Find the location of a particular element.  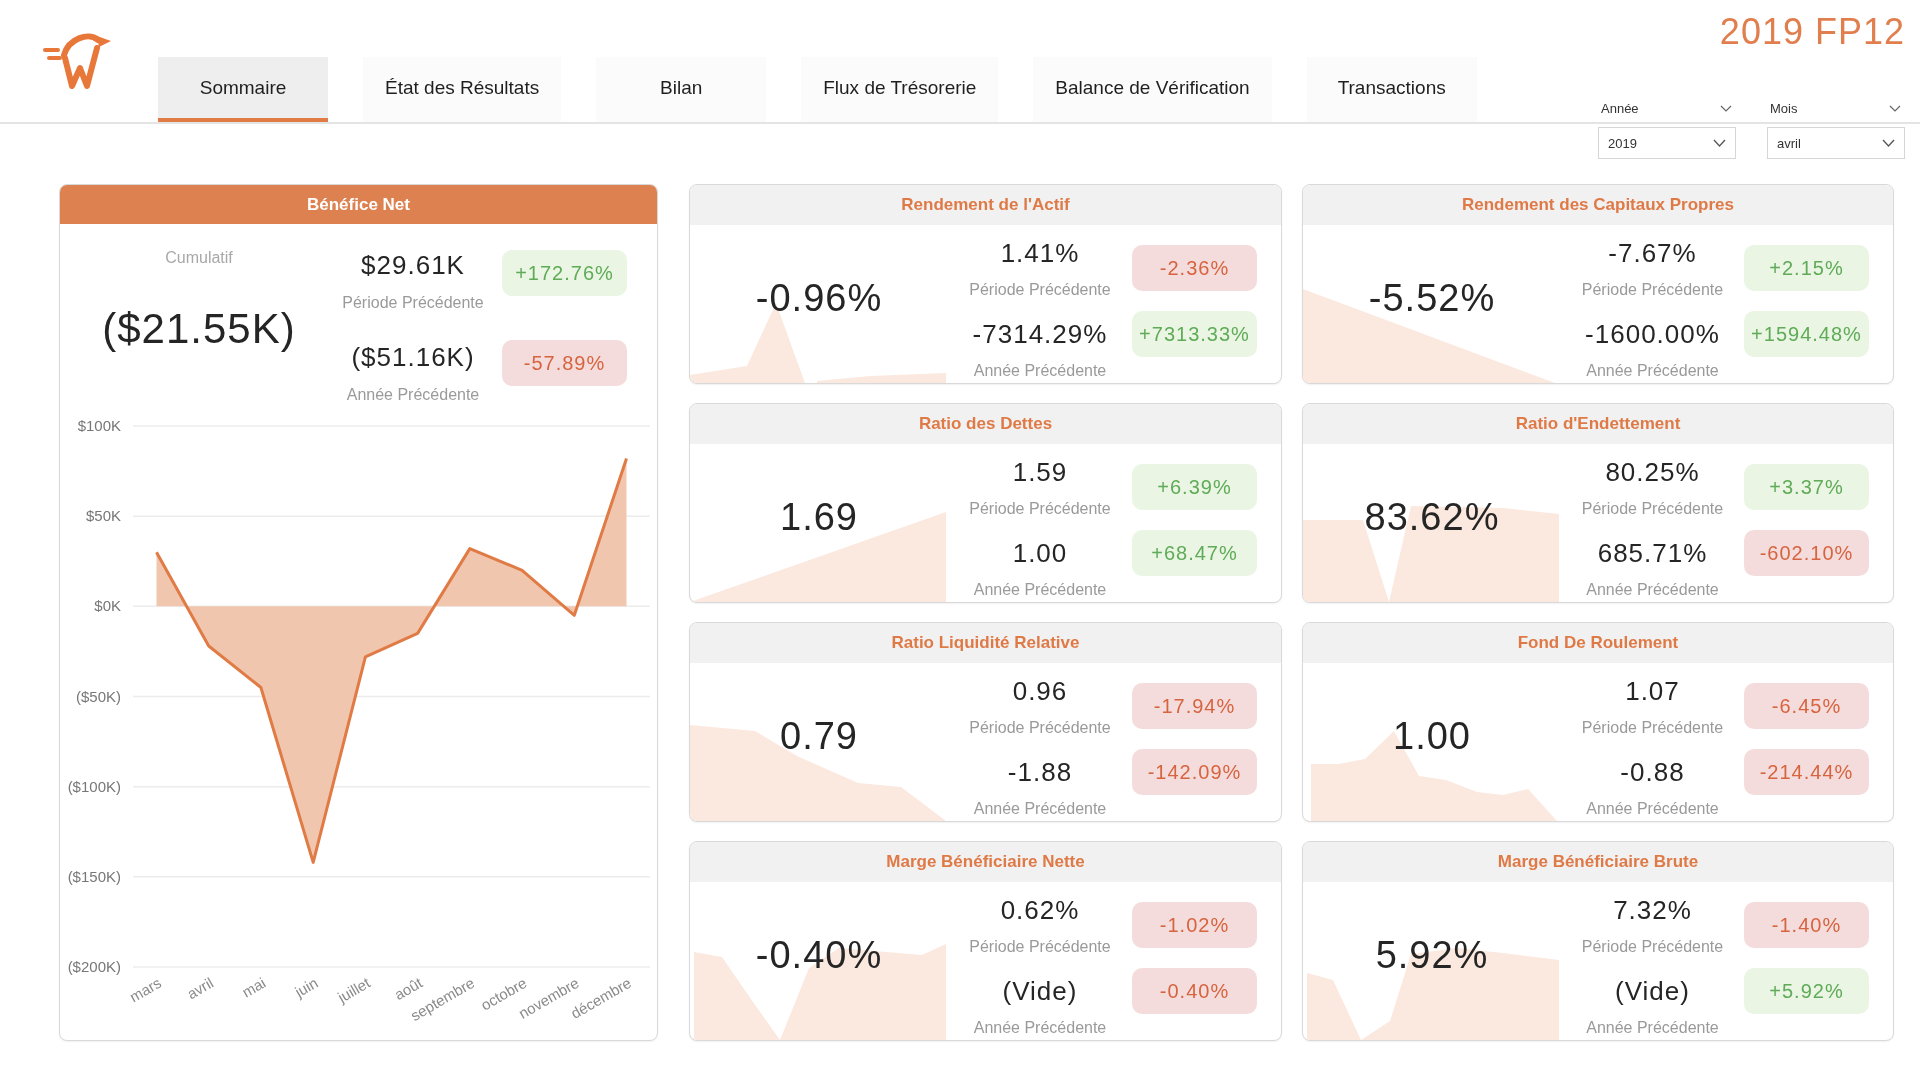

comparison-value: 685.71% is located at coordinates (1652, 553).